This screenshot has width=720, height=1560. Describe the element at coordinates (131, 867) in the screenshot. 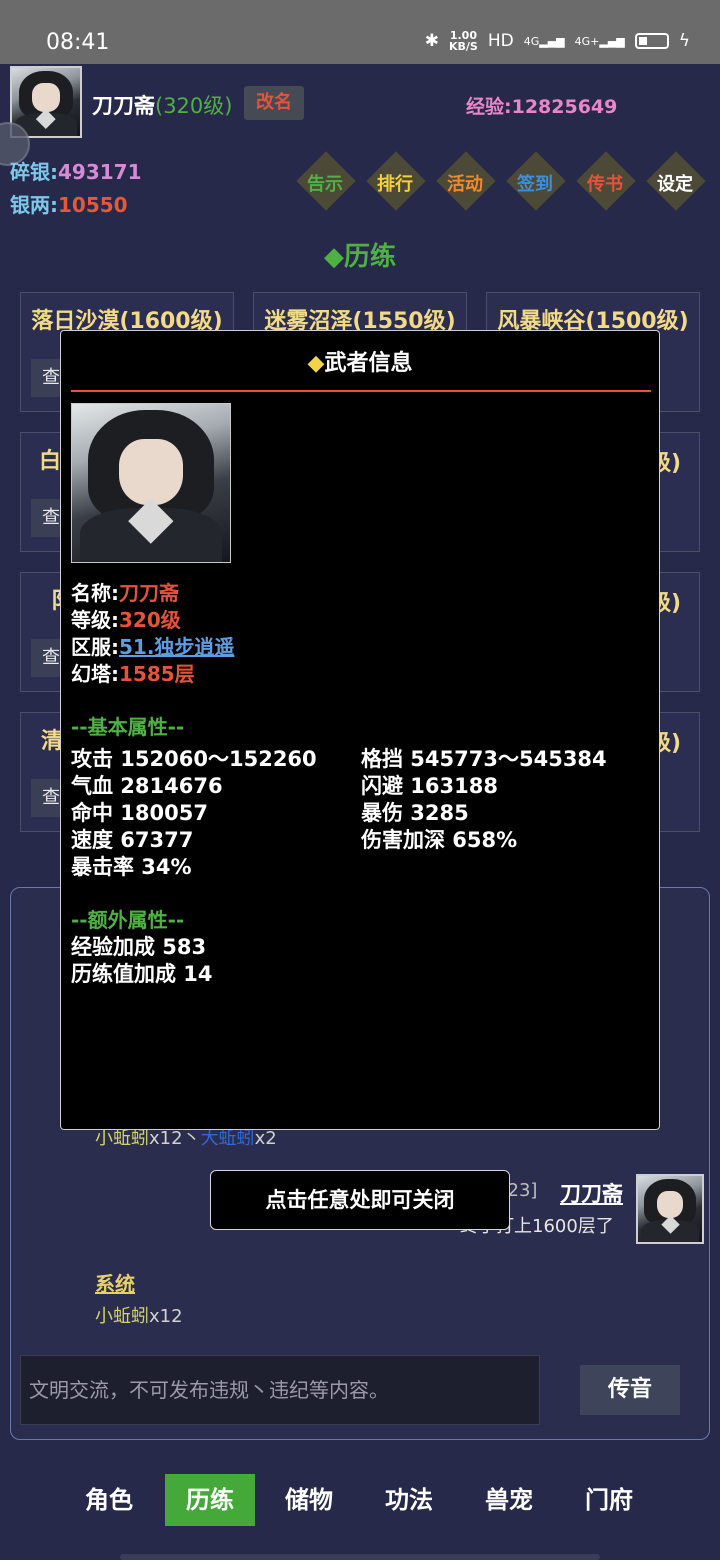

I see `stat-crit-rate: 暴击率 34%` at that location.